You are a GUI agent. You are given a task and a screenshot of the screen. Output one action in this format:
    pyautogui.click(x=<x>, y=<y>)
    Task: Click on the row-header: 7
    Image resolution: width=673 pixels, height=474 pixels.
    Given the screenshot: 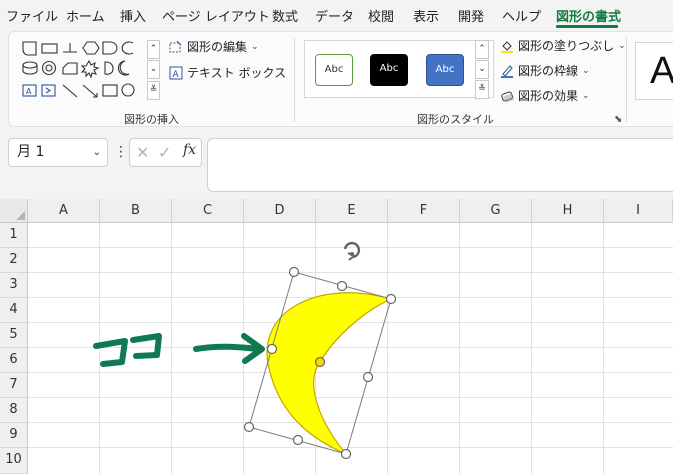 What is the action you would take?
    pyautogui.click(x=14, y=385)
    